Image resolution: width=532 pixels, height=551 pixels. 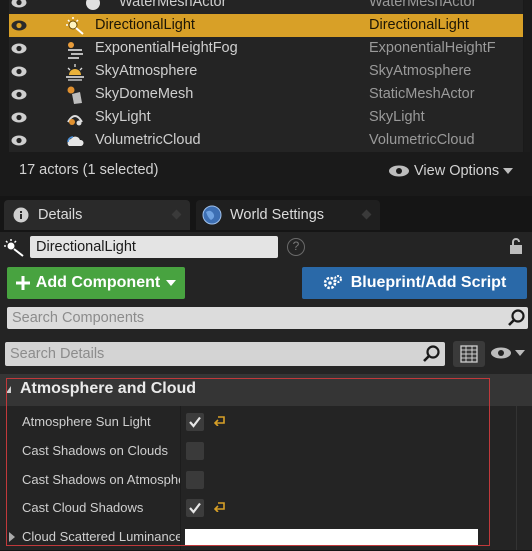 I want to click on add-component-button: Add Component, so click(x=96, y=283).